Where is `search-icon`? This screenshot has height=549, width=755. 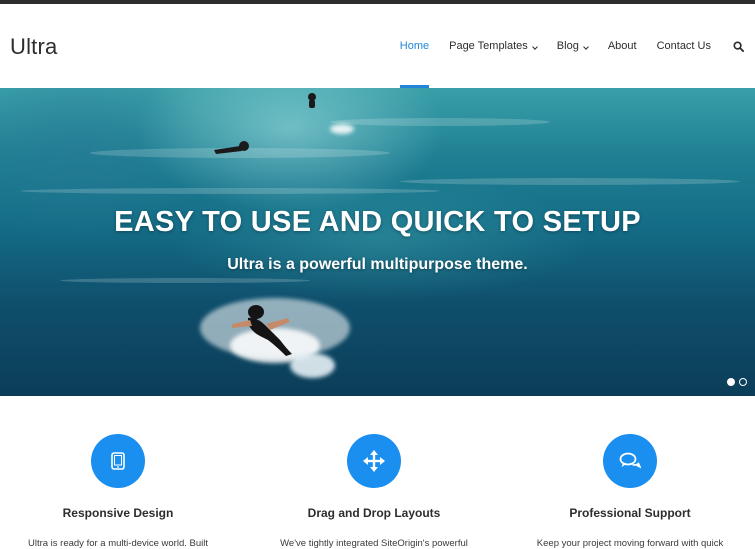 search-icon is located at coordinates (738, 46).